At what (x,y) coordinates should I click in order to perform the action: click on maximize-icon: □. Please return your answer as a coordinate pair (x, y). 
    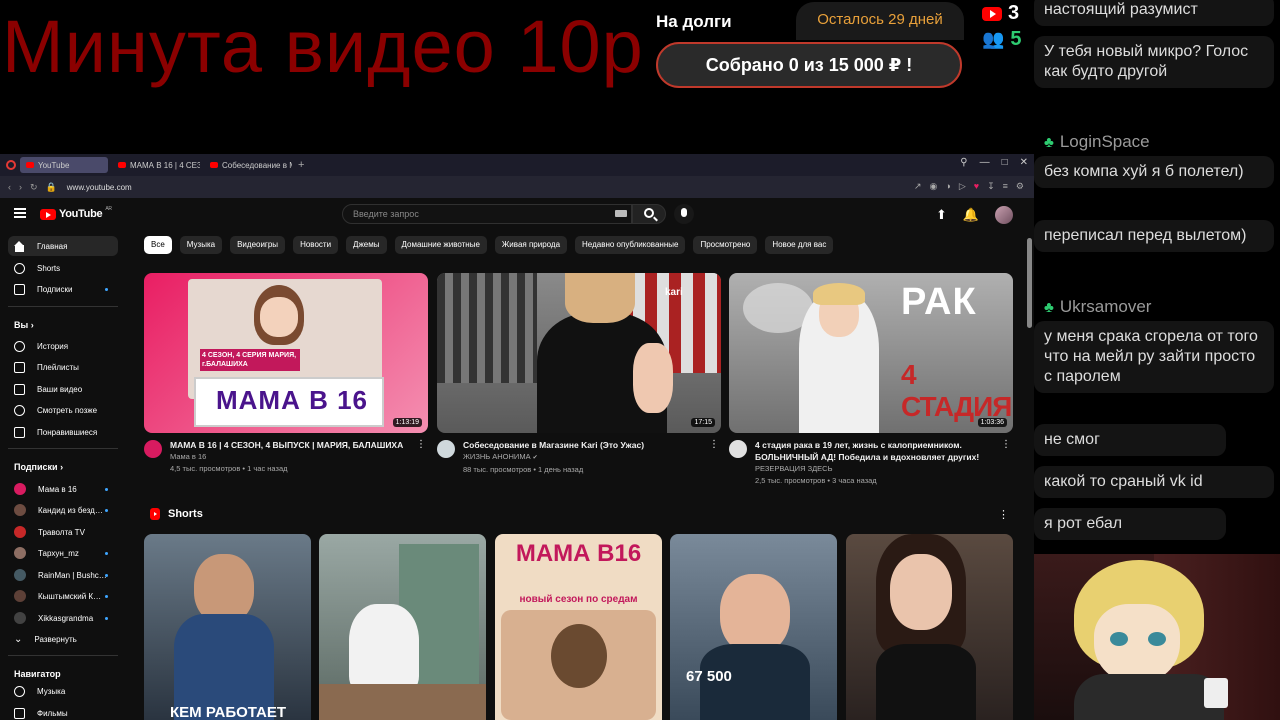
    Looking at the image, I should click on (1005, 162).